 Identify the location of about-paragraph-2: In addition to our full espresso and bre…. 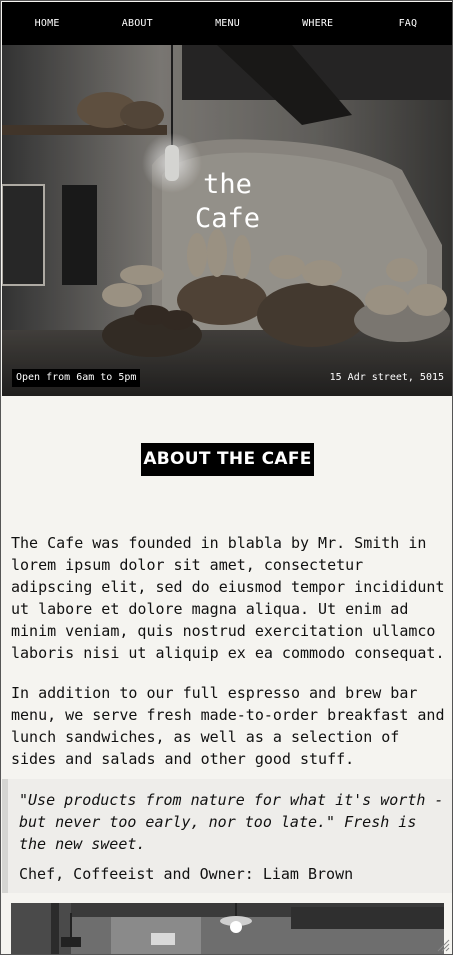
(228, 726).